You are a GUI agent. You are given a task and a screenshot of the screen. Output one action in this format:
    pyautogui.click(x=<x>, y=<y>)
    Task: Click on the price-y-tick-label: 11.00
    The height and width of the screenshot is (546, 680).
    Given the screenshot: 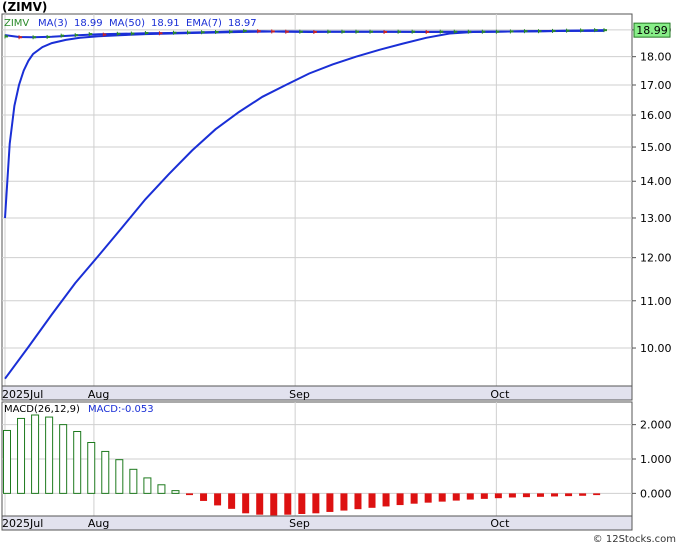 What is the action you would take?
    pyautogui.click(x=656, y=301)
    